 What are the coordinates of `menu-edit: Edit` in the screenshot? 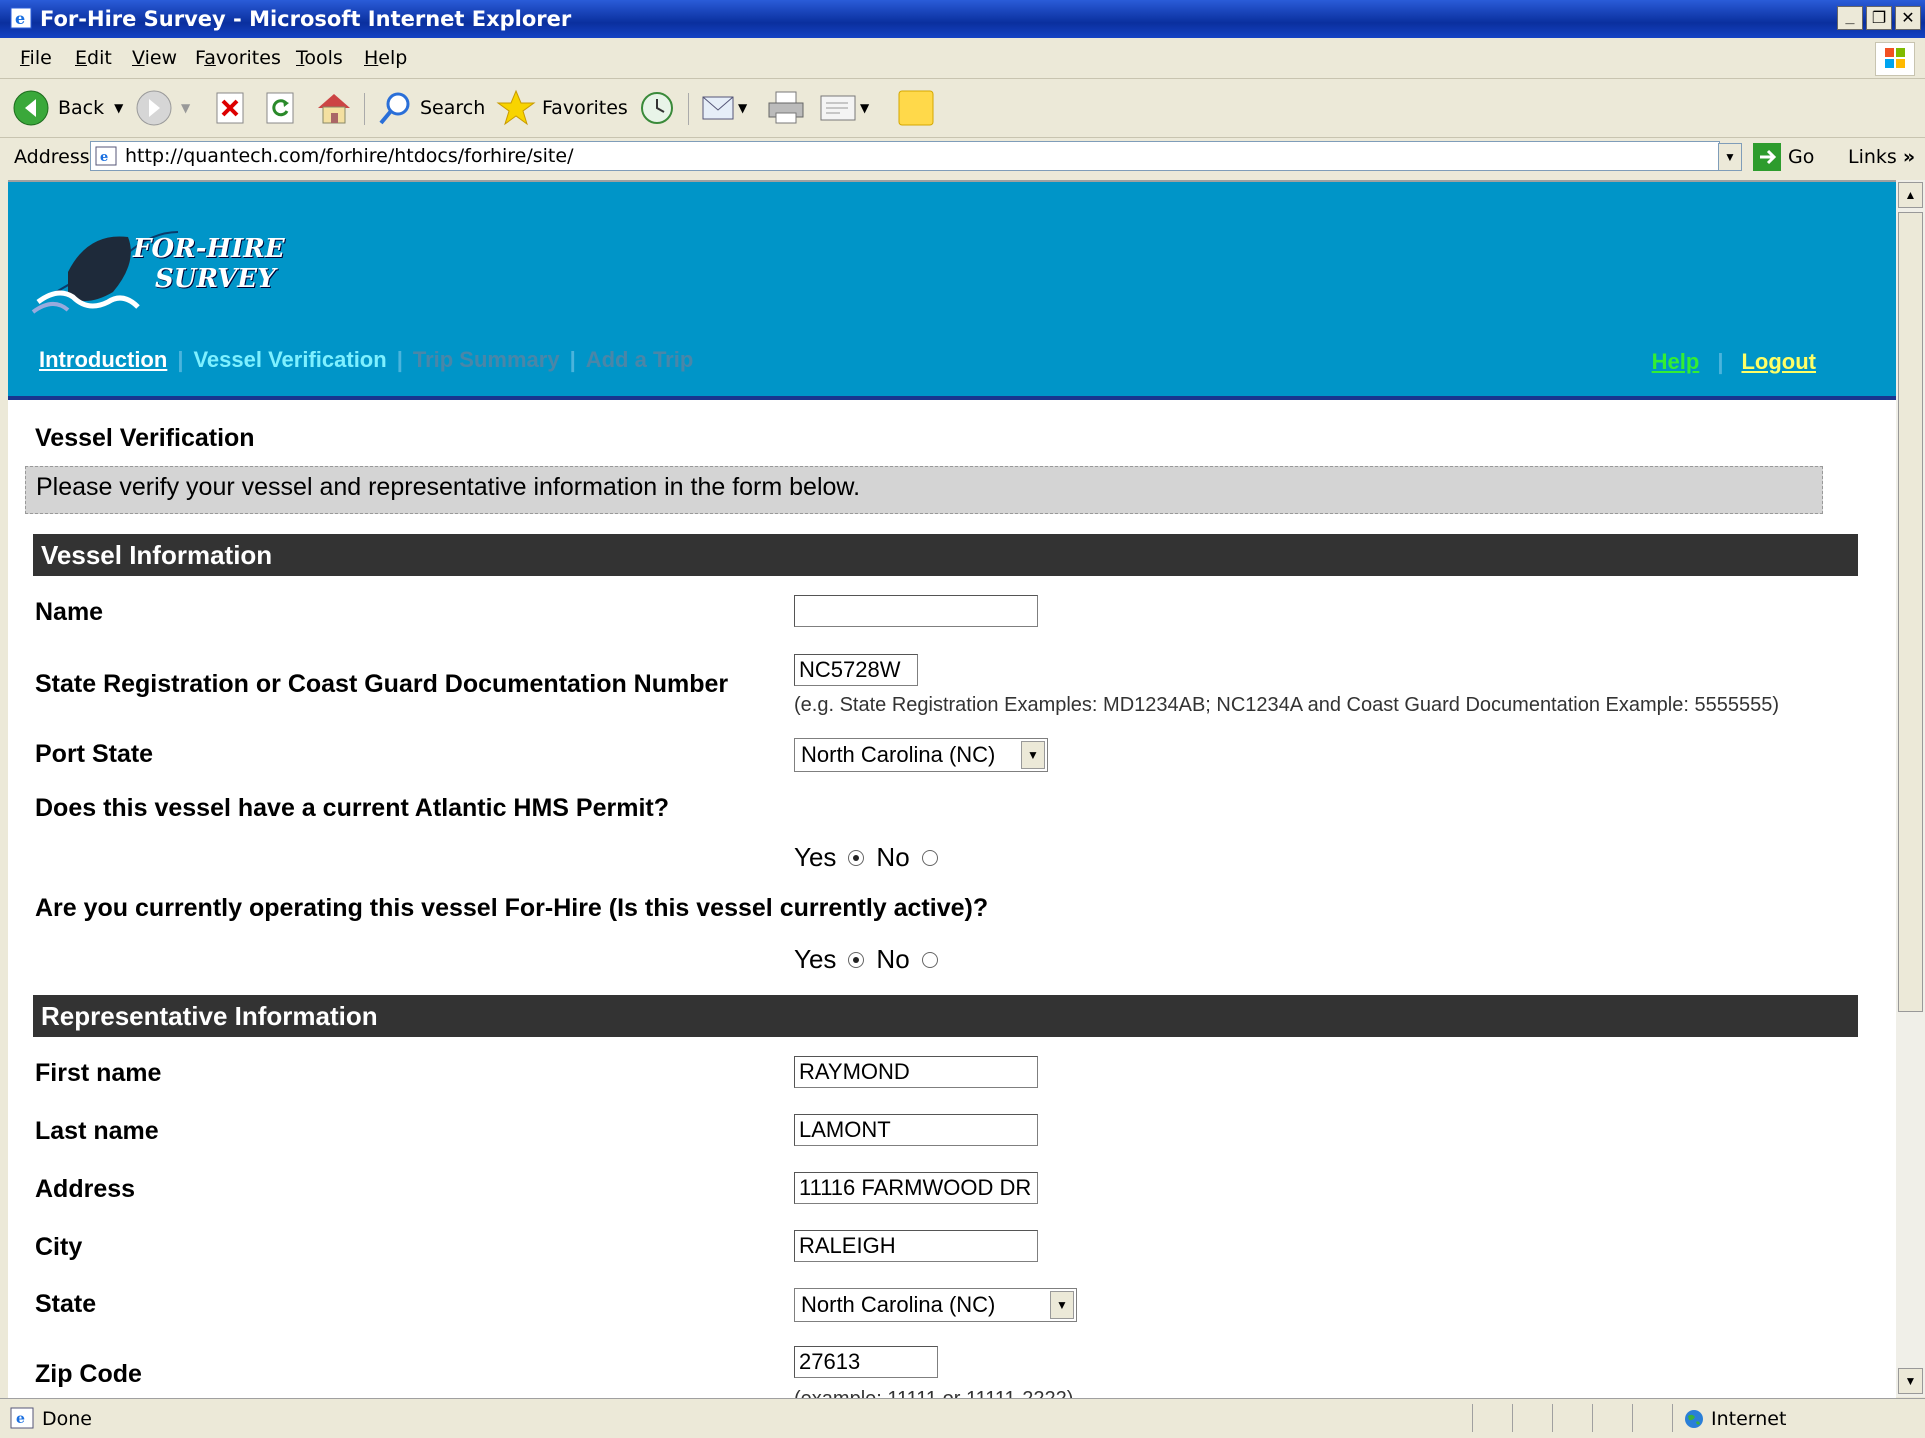 It's located at (93, 58).